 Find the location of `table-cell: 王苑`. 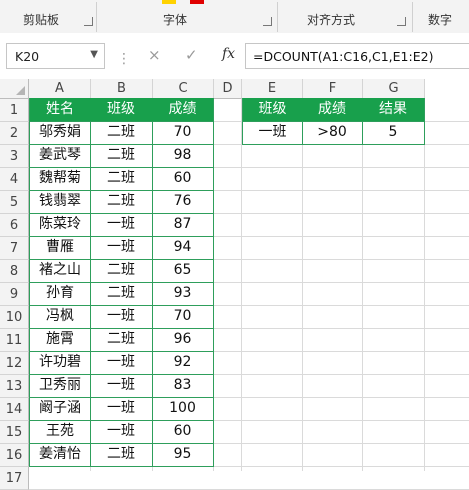

table-cell: 王苑 is located at coordinates (60, 432).